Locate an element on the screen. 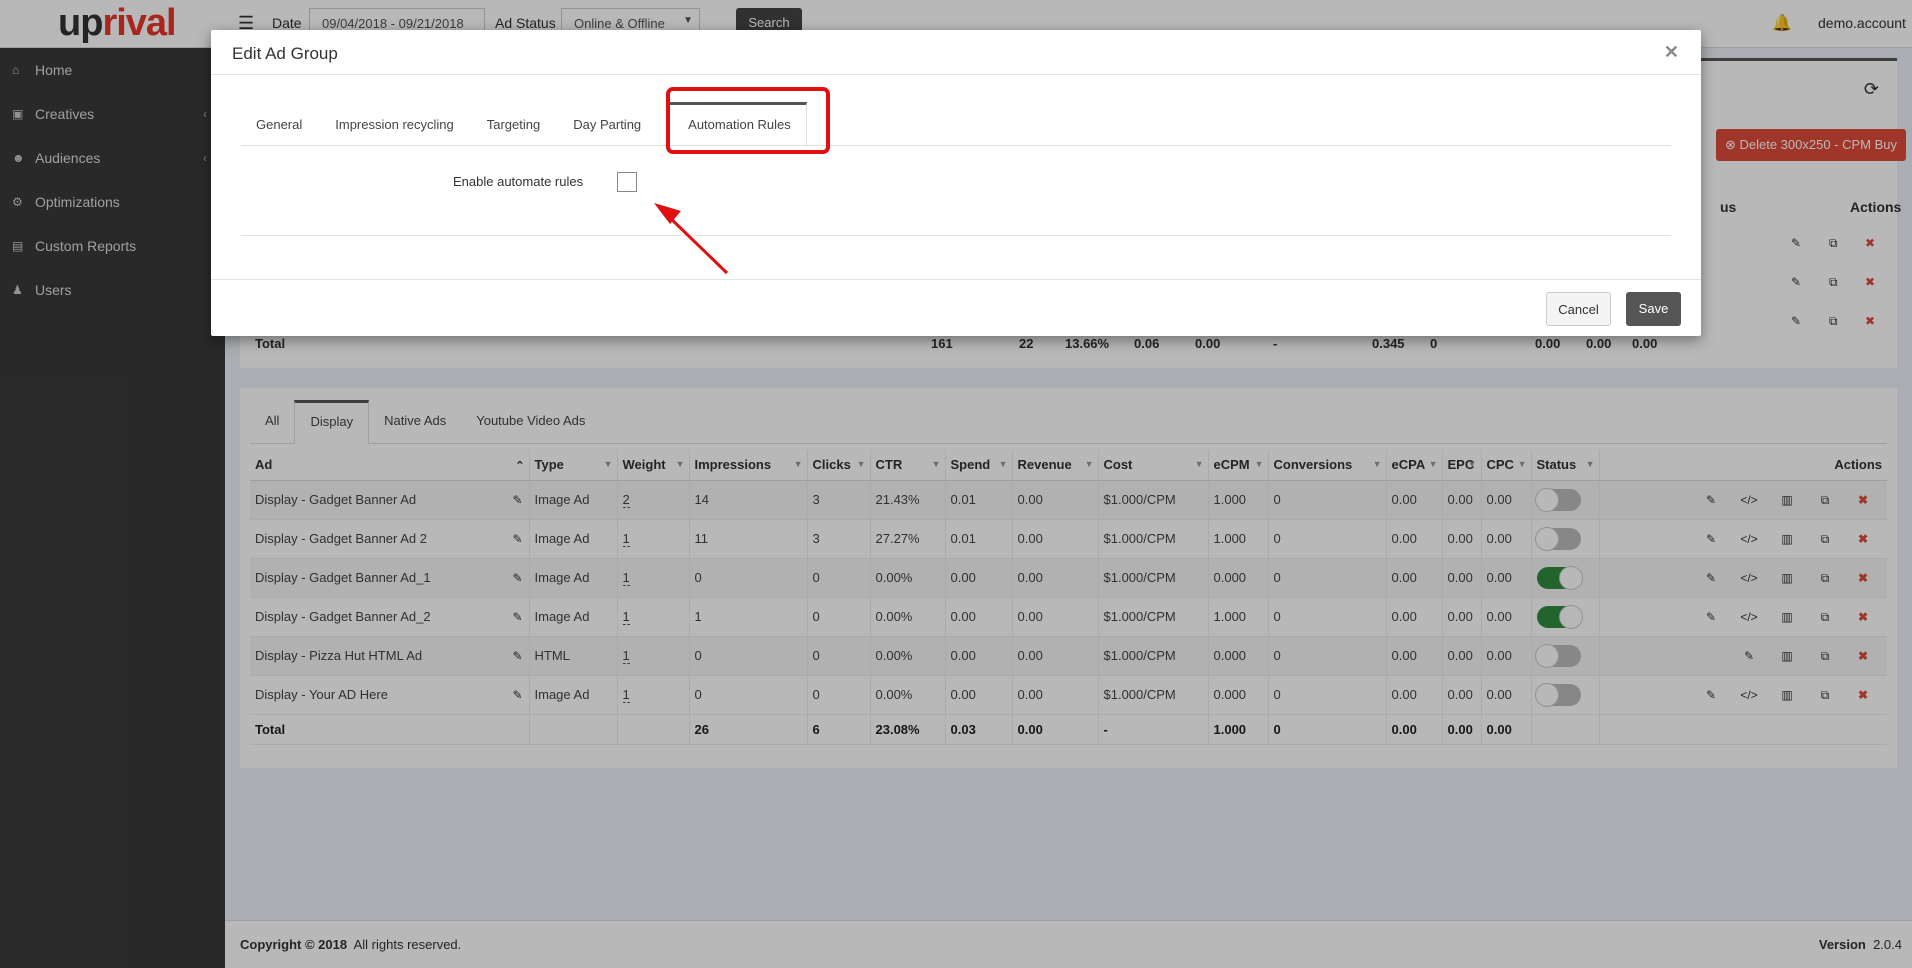 The image size is (1912, 968). tab-general: General is located at coordinates (280, 124).